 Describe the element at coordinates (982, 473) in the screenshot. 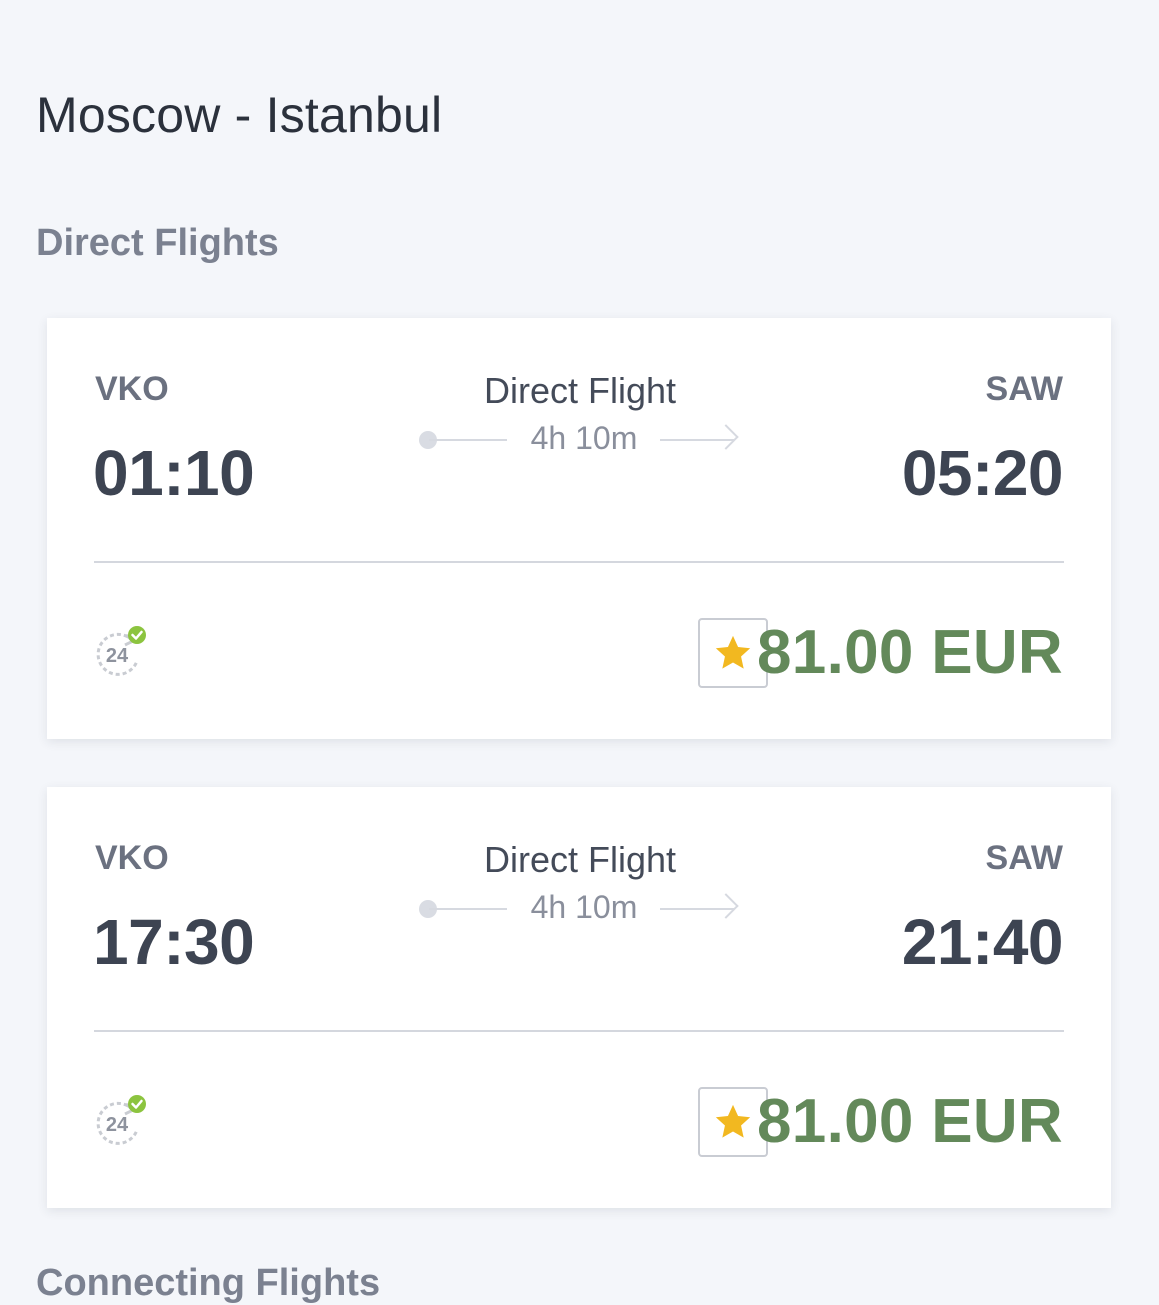

I see `arrival-time: 05:20` at that location.